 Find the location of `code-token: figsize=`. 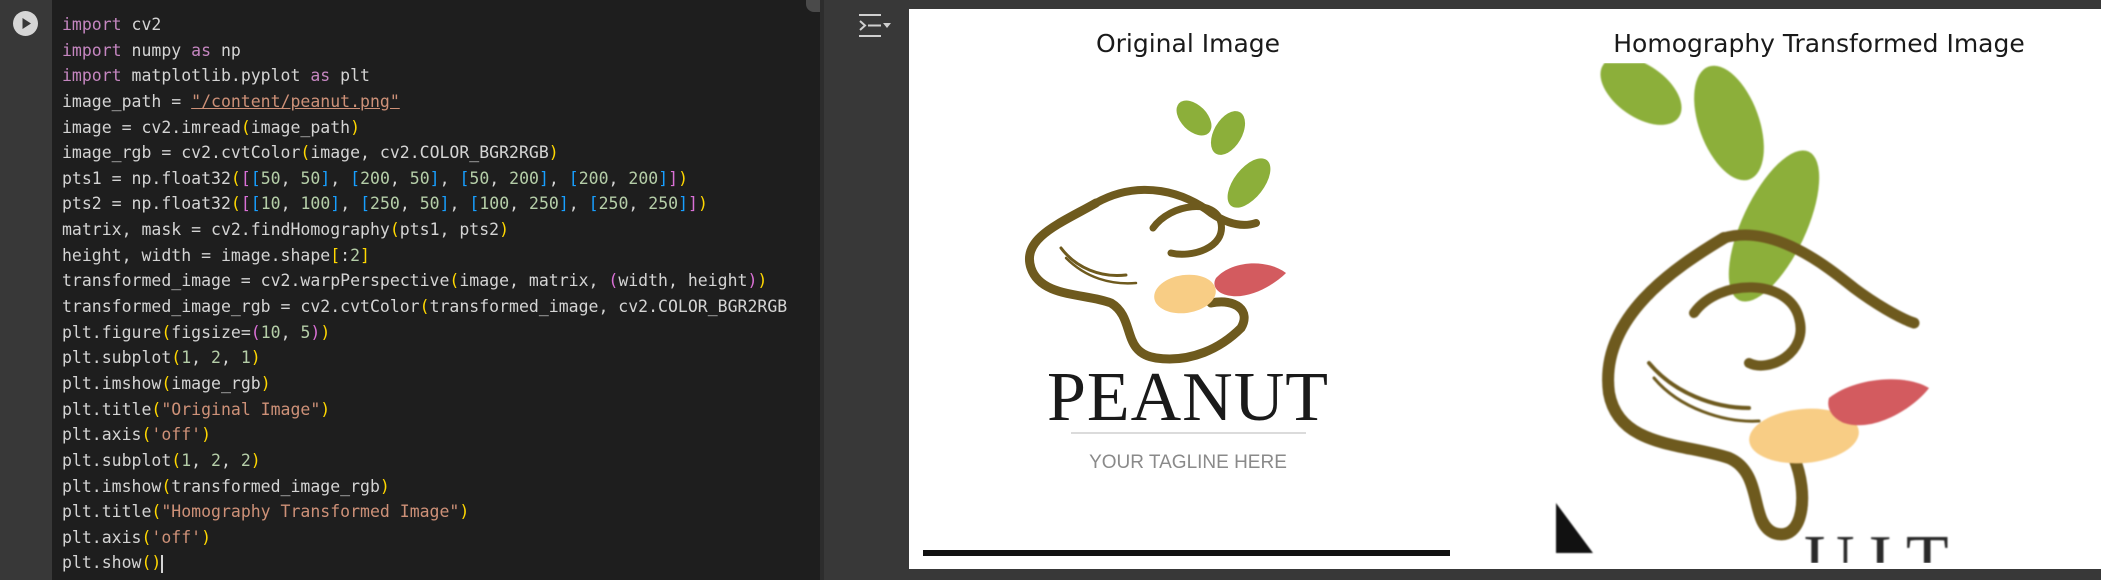

code-token: figsize= is located at coordinates (211, 332).